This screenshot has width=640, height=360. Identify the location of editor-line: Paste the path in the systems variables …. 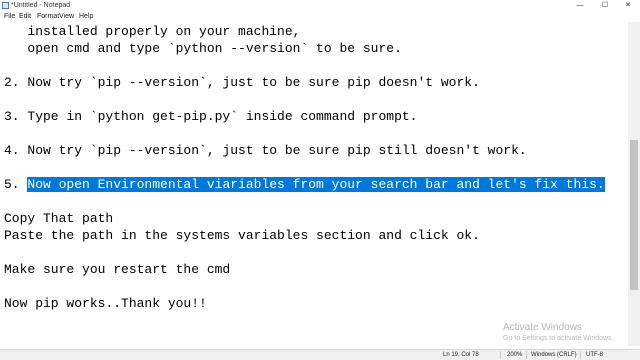
(242, 235).